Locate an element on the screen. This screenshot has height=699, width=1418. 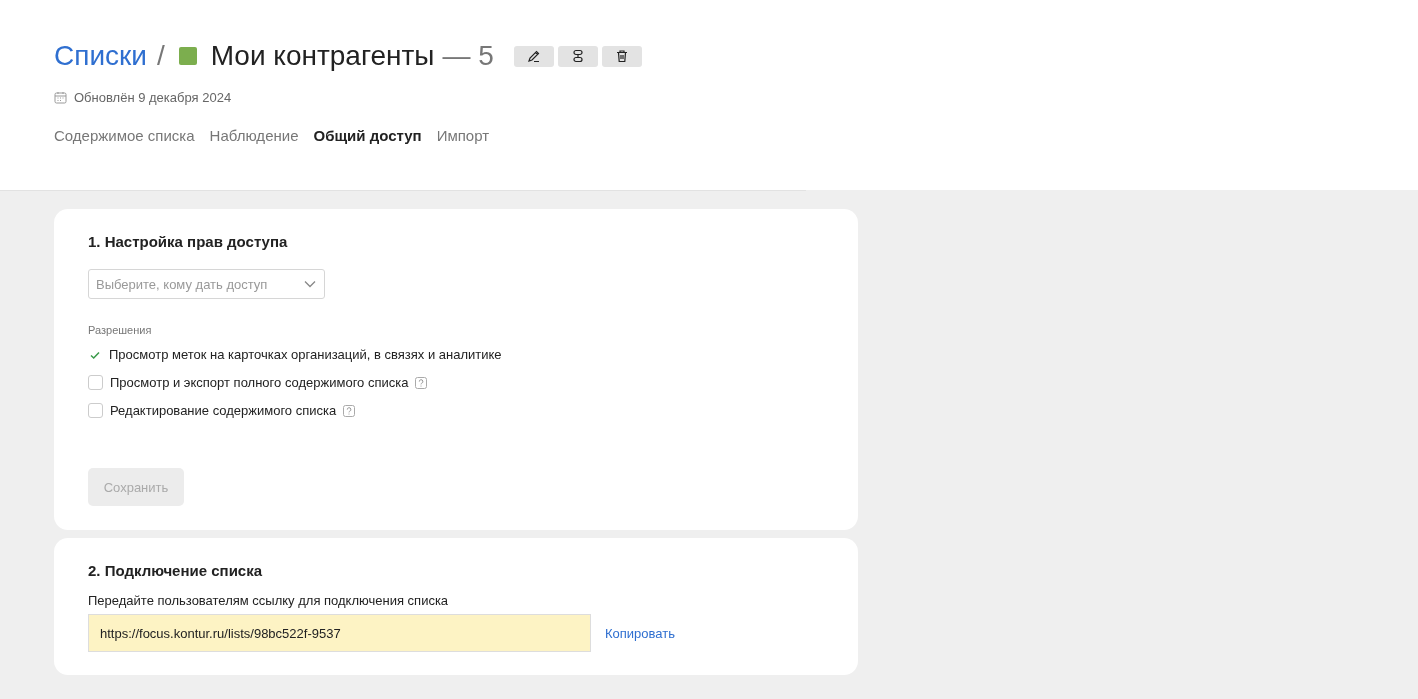
list-title: Мои контрагенты is located at coordinates (322, 56).